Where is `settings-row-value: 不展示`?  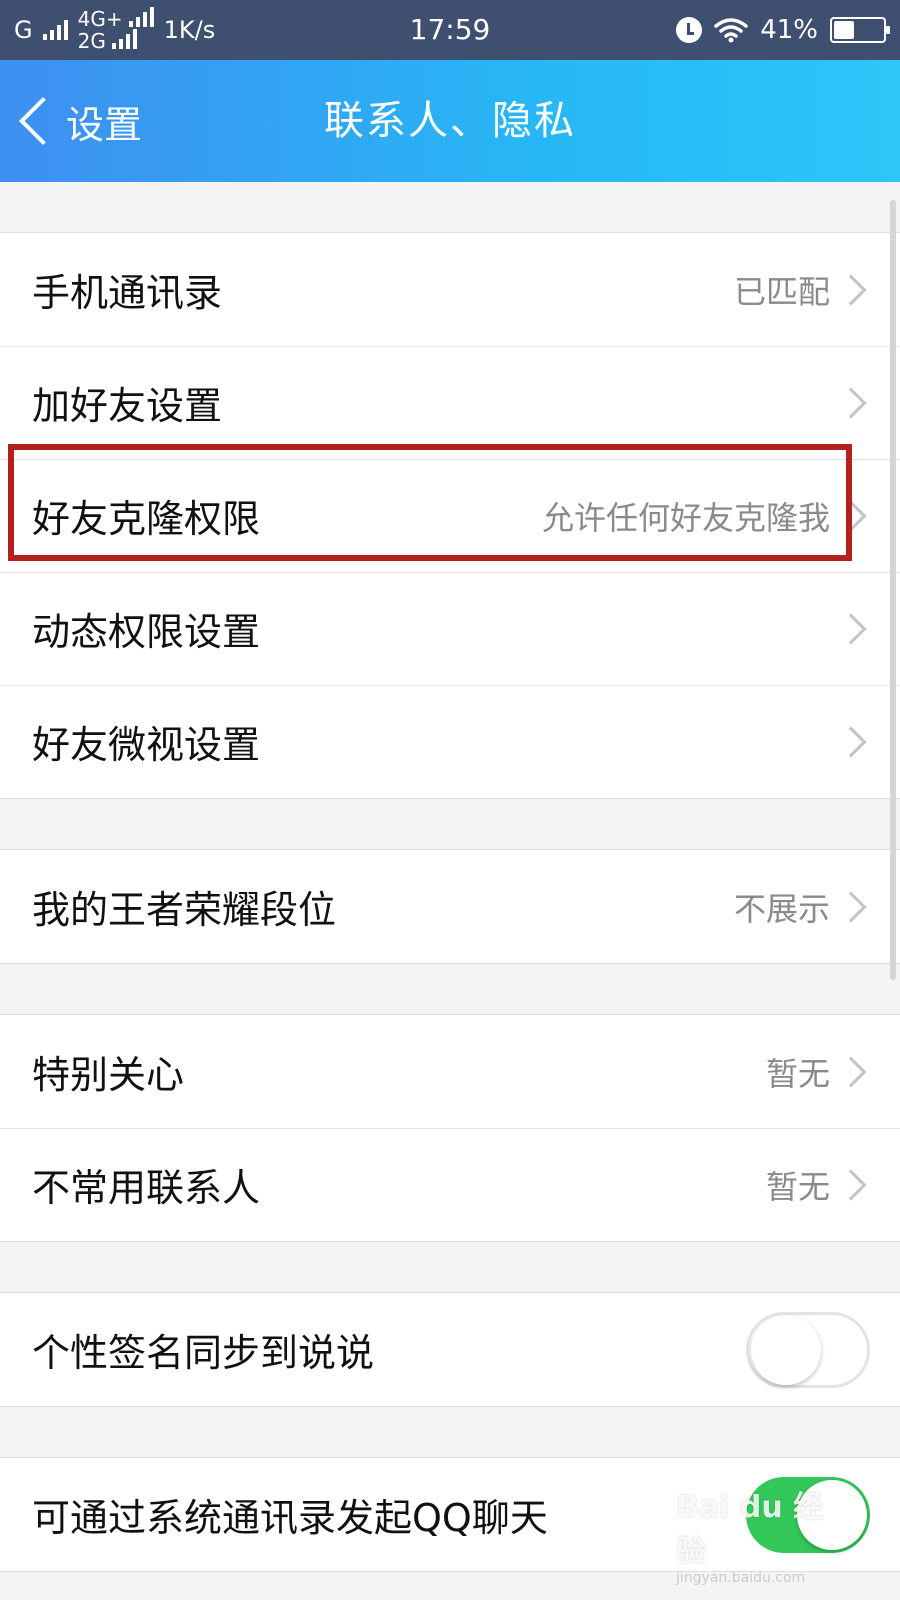
settings-row-value: 不展示 is located at coordinates (781, 908).